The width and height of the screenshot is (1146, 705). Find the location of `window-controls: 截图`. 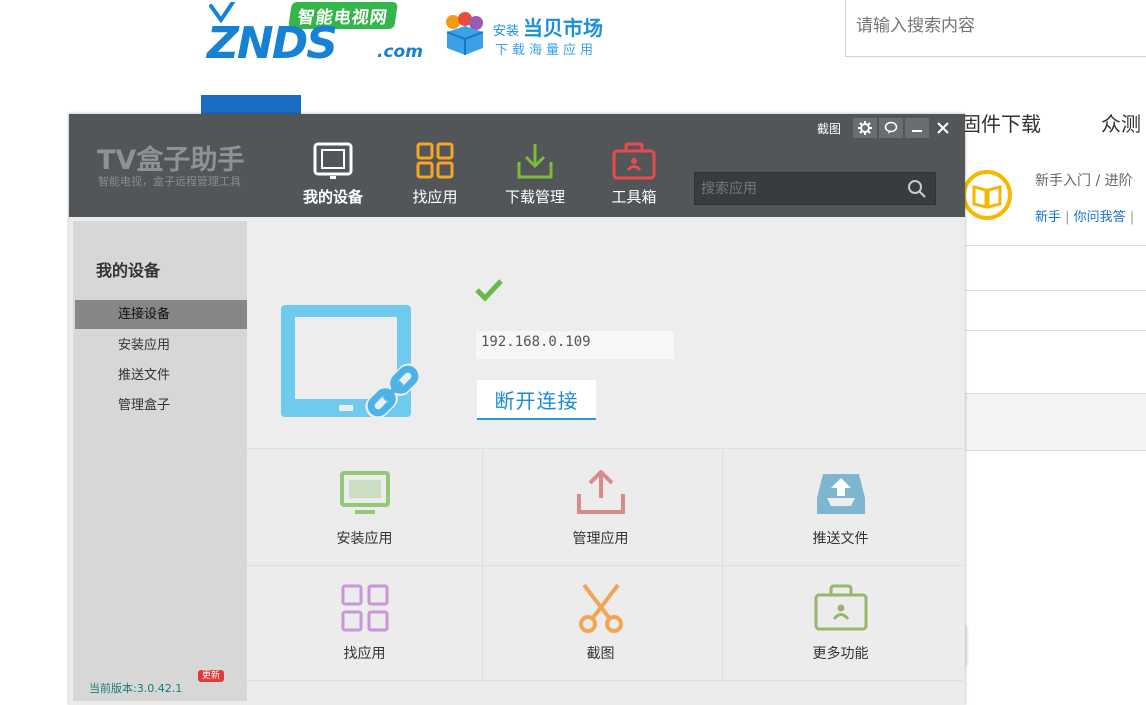

window-controls: 截图 is located at coordinates (886, 128).